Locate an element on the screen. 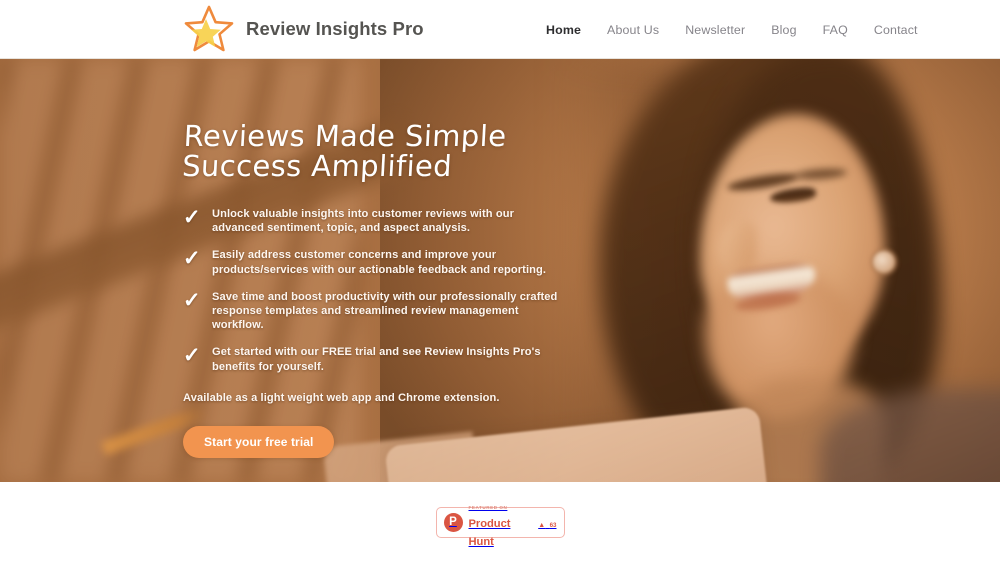 The image size is (1000, 563). star-icon is located at coordinates (209, 29).